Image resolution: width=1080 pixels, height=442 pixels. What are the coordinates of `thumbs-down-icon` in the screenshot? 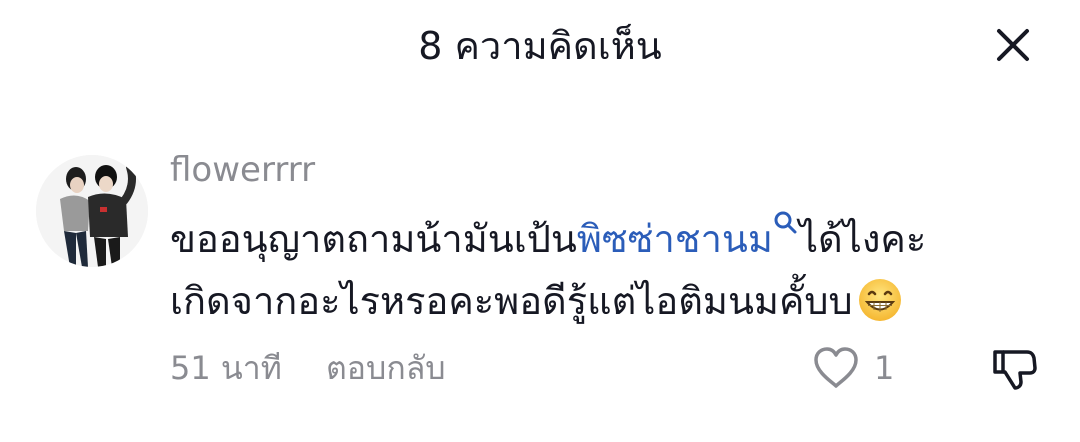 It's located at (1015, 370).